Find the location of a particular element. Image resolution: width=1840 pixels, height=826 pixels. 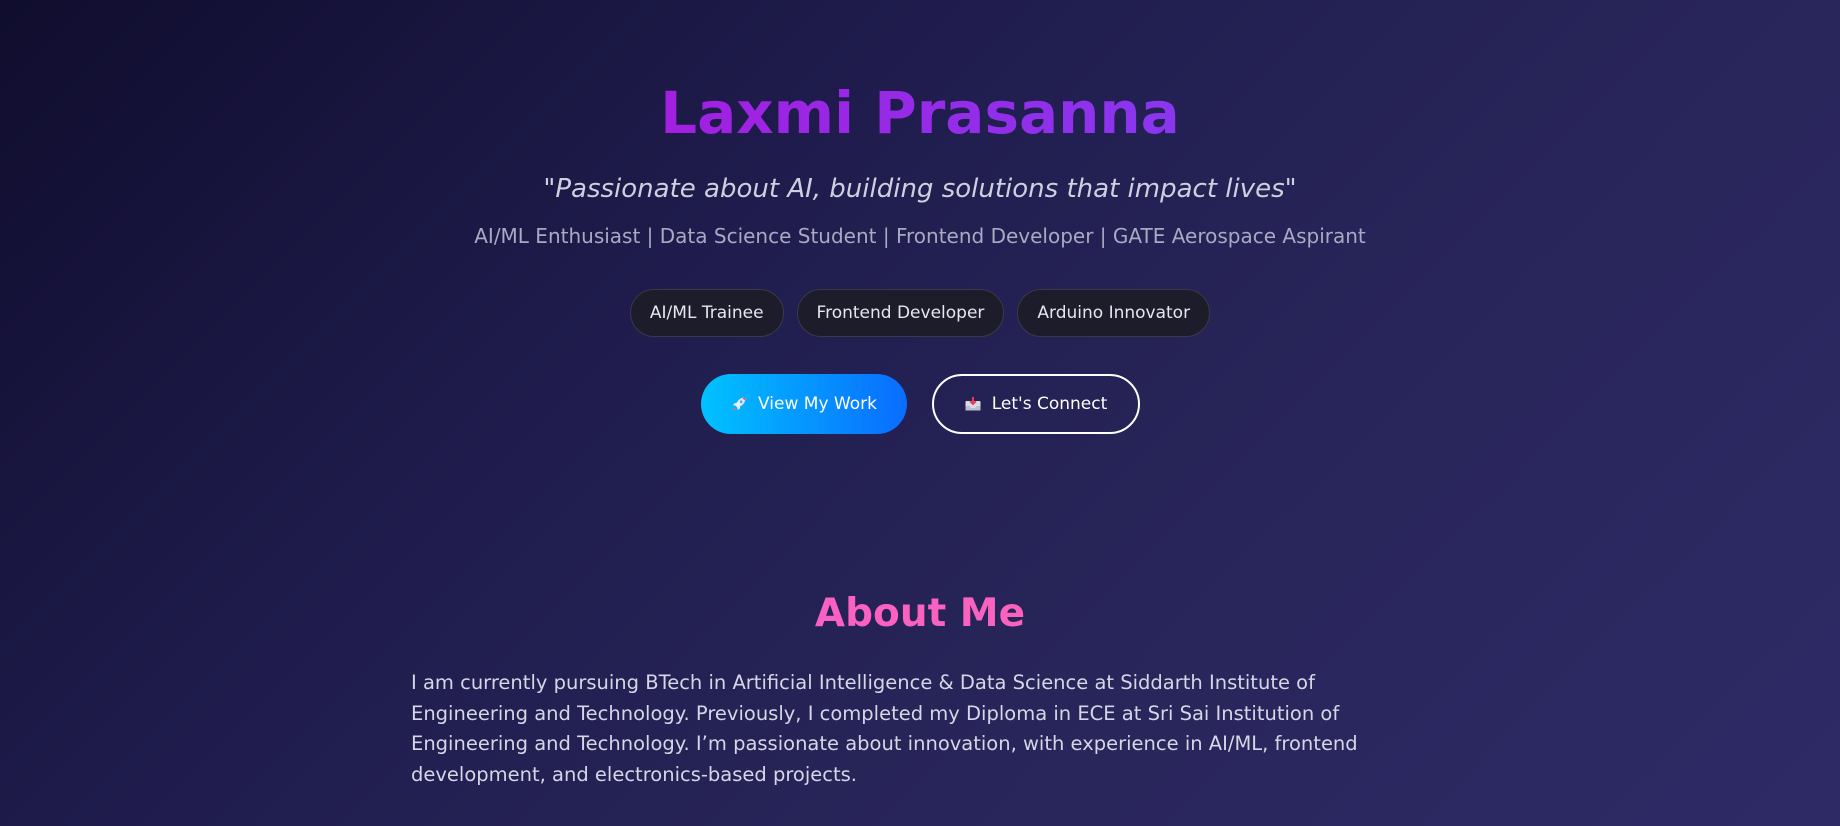

chip-ai-ml-trainee: AI/ML Trainee is located at coordinates (706, 313).